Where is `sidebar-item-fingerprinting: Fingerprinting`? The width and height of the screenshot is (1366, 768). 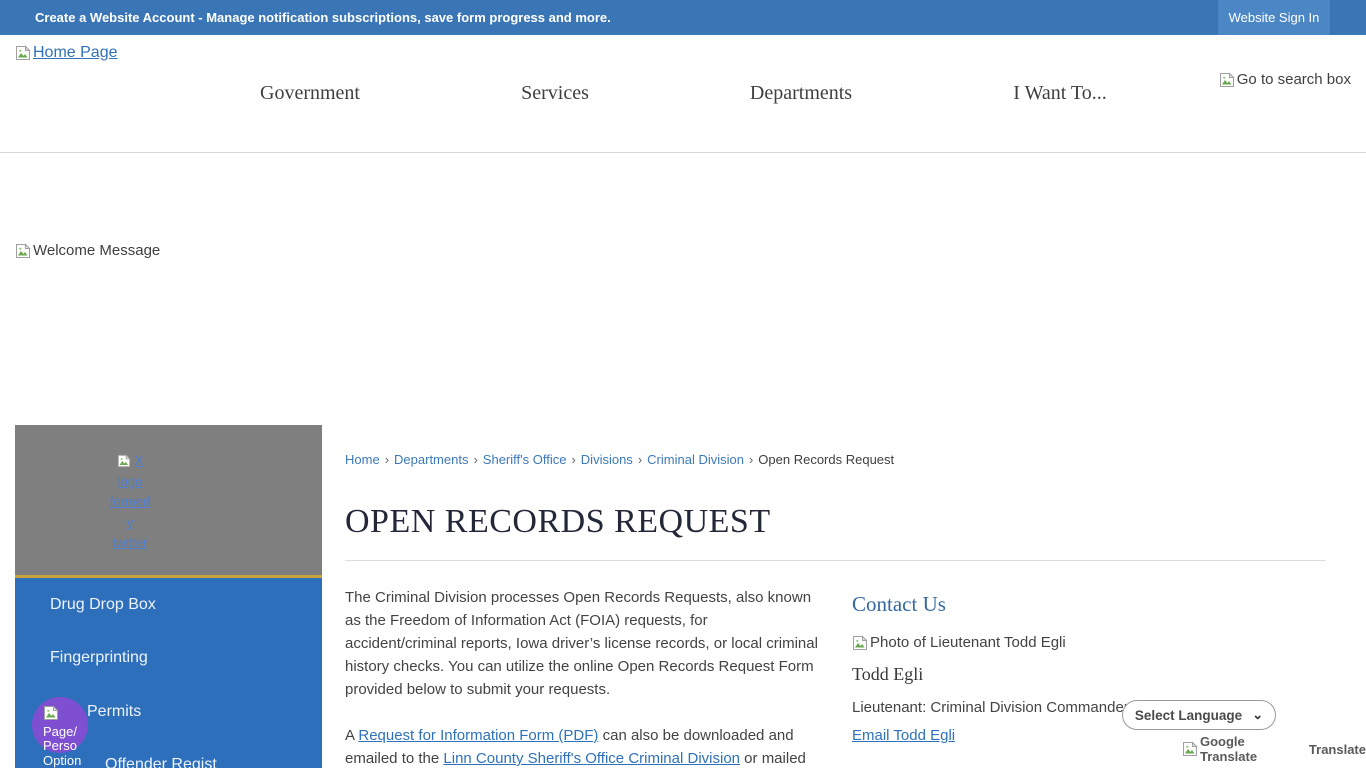 sidebar-item-fingerprinting: Fingerprinting is located at coordinates (168, 659).